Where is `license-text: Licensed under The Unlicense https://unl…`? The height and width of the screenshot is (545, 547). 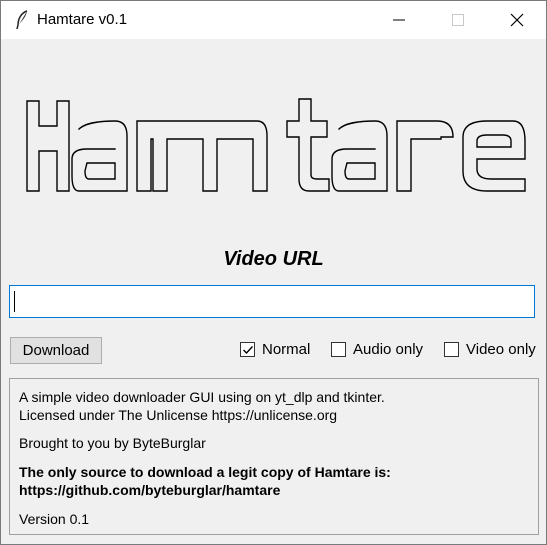
license-text: Licensed under The Unlicense https://unl… is located at coordinates (178, 415).